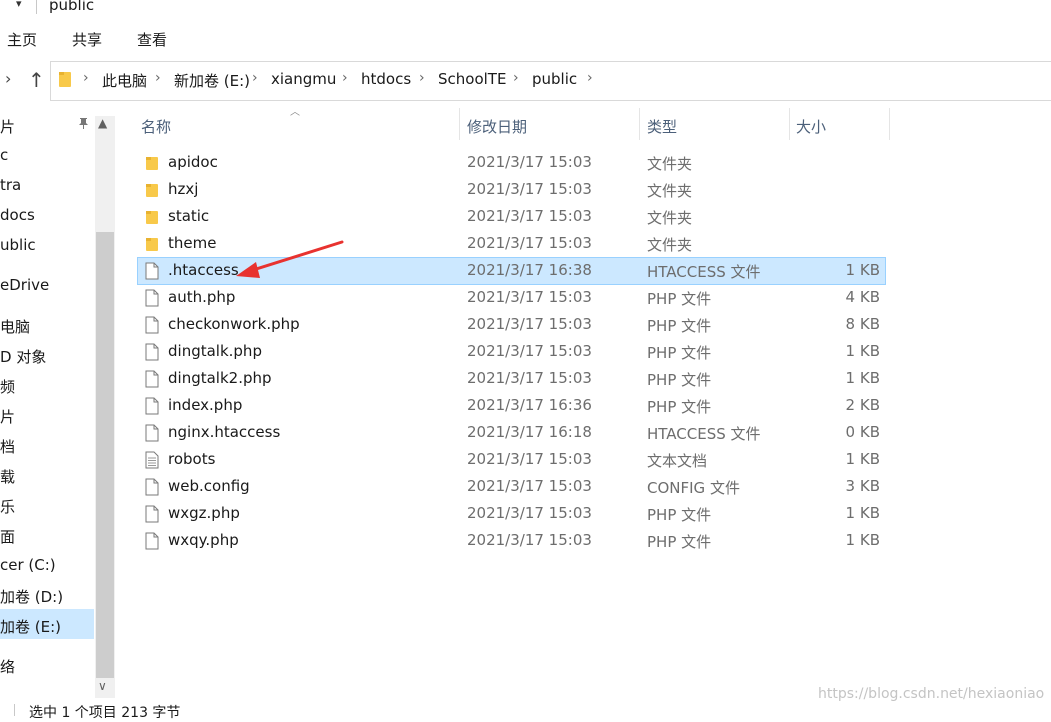  I want to click on file-row: static 2021/3/17 15:03 文件夹, so click(511, 217).